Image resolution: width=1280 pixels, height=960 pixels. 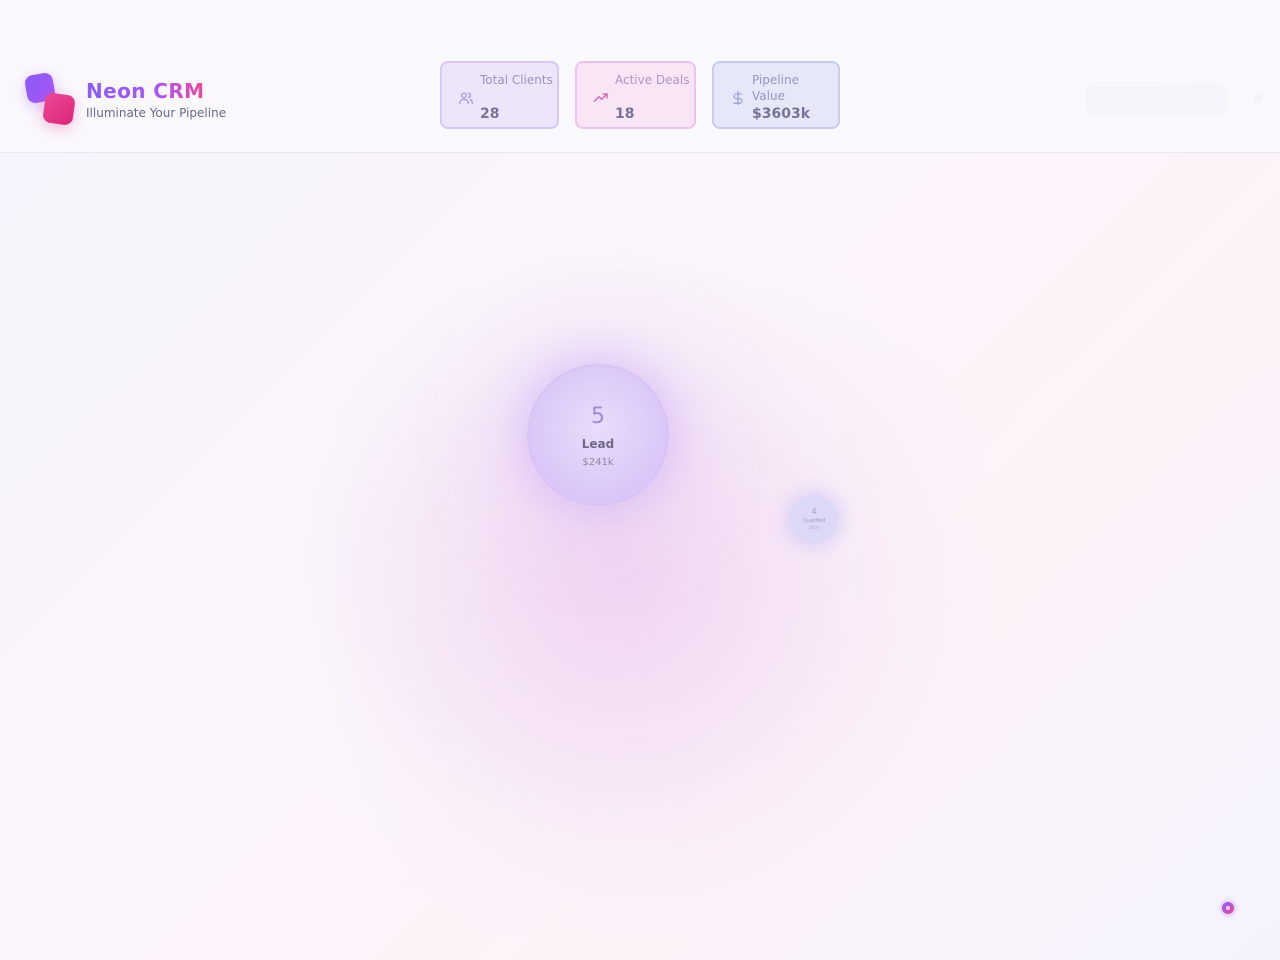 What do you see at coordinates (781, 114) in the screenshot?
I see `stat-value: $3603k` at bounding box center [781, 114].